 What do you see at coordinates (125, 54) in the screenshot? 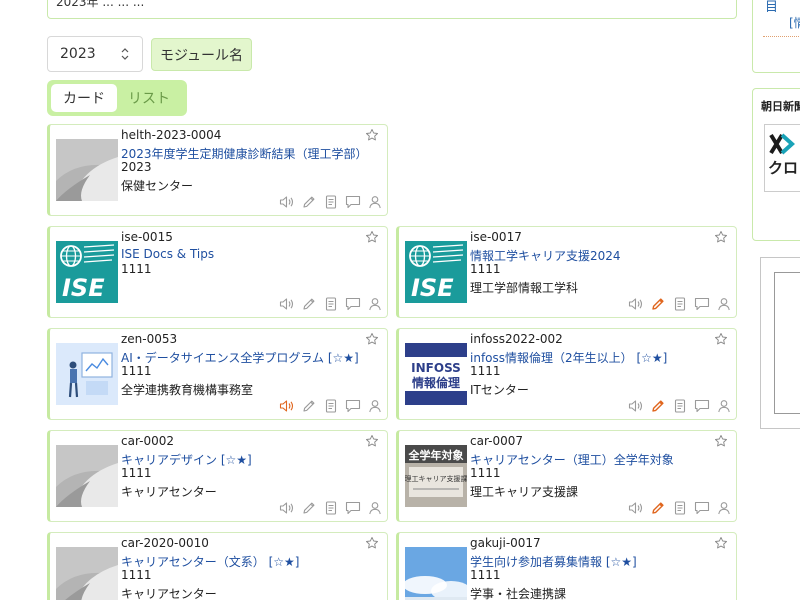
I see `updown-chevron-icon` at bounding box center [125, 54].